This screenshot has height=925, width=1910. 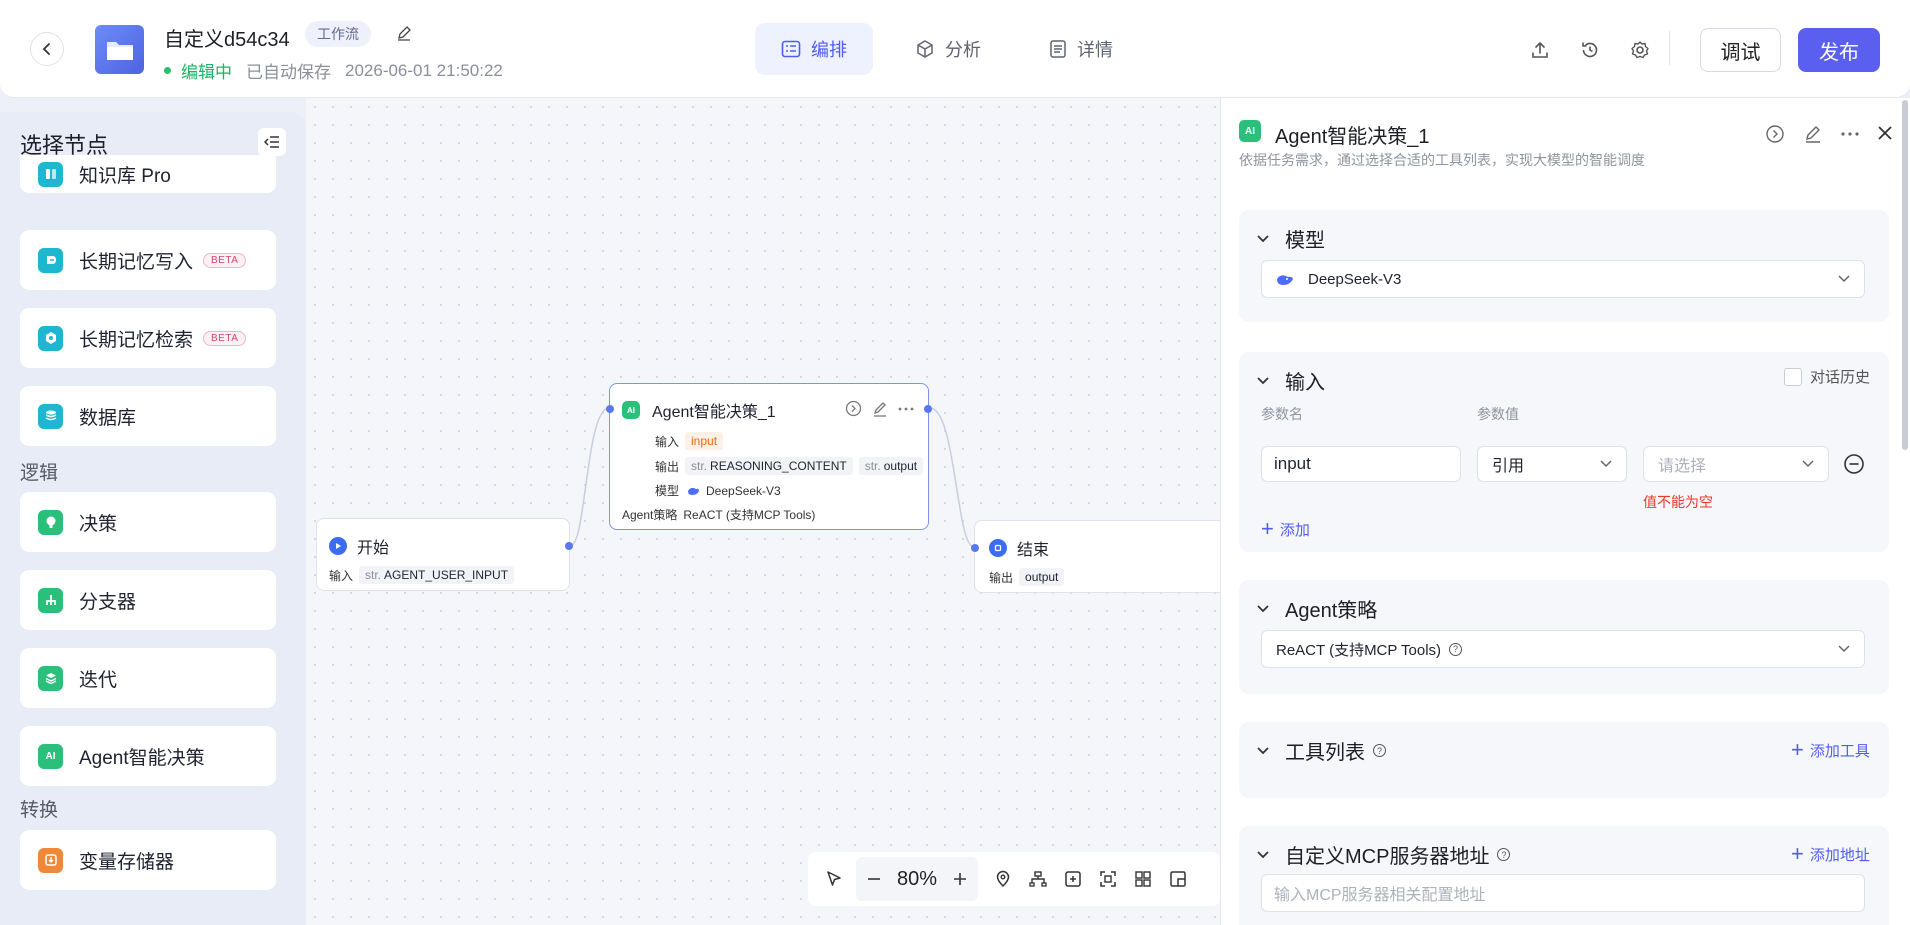 I want to click on close-icon, so click(x=1885, y=133).